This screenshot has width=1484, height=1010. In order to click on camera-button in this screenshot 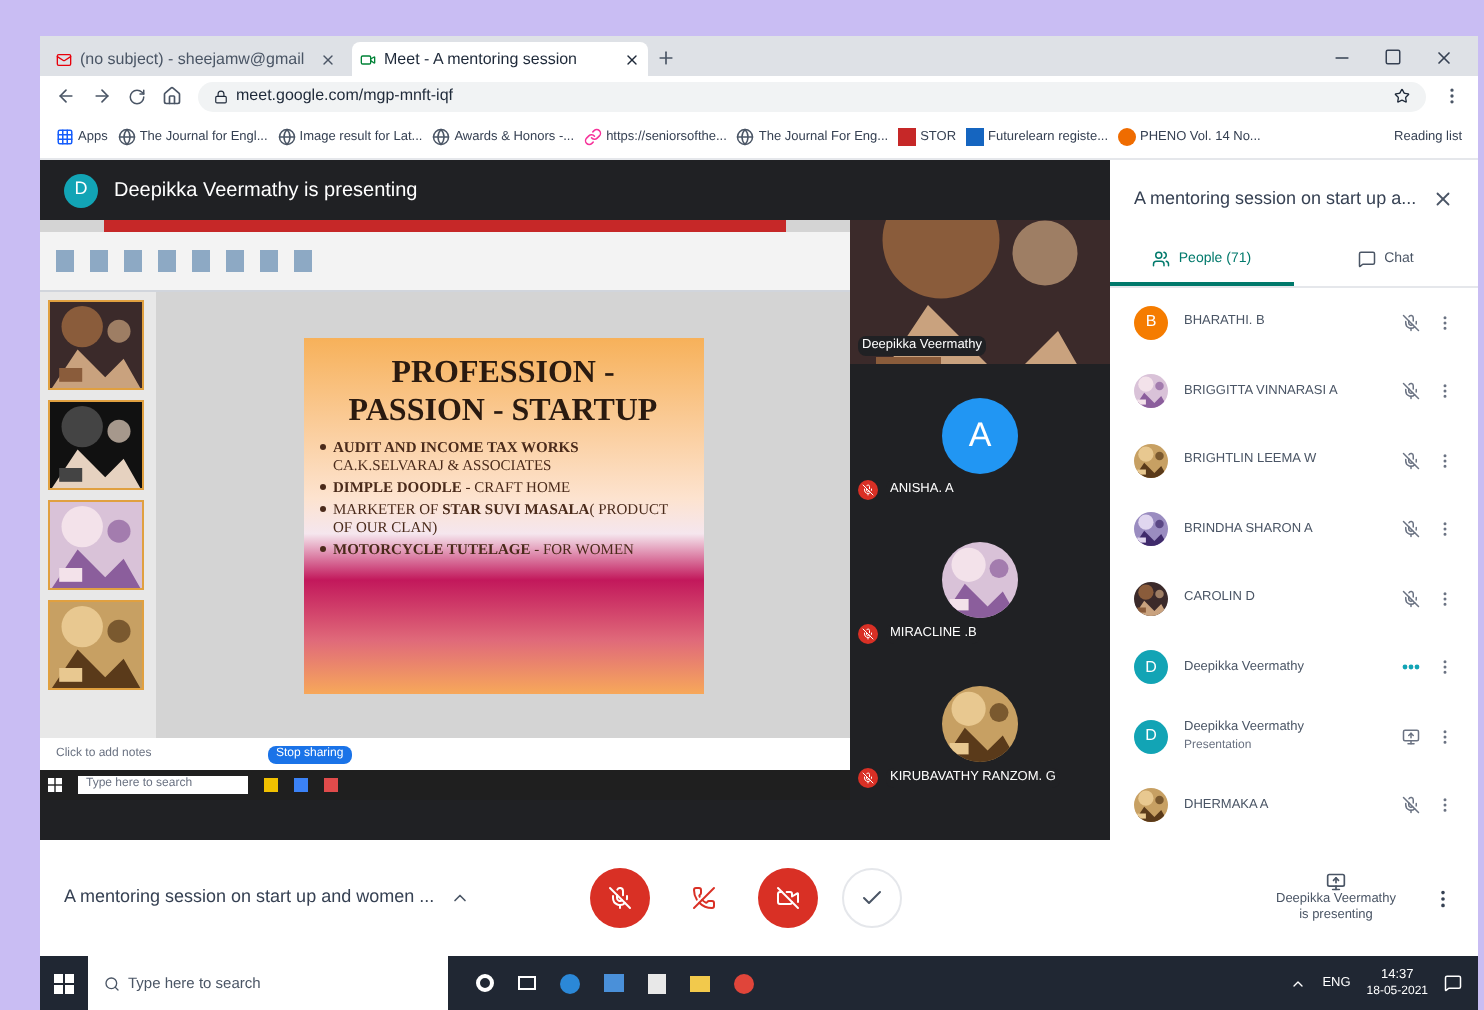, I will do `click(788, 898)`.